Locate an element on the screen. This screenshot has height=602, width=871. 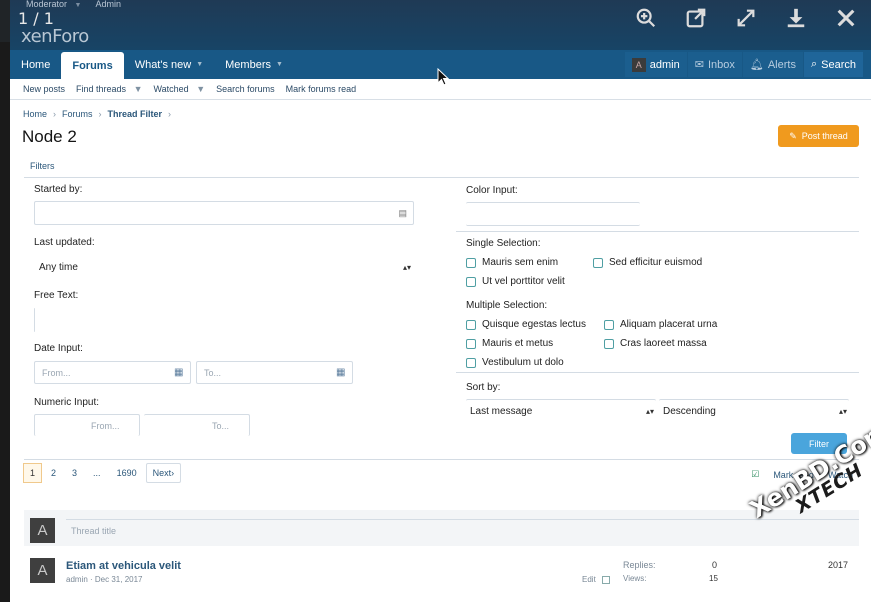
page-link: 1690 is located at coordinates (127, 473).